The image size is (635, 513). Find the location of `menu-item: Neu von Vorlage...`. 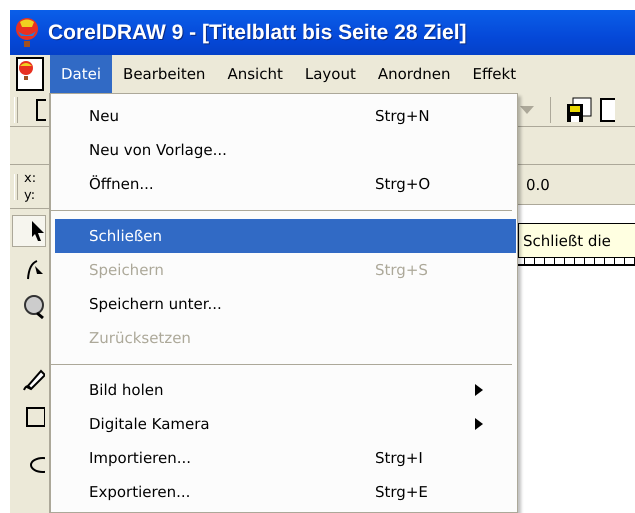

menu-item: Neu von Vorlage... is located at coordinates (285, 150).